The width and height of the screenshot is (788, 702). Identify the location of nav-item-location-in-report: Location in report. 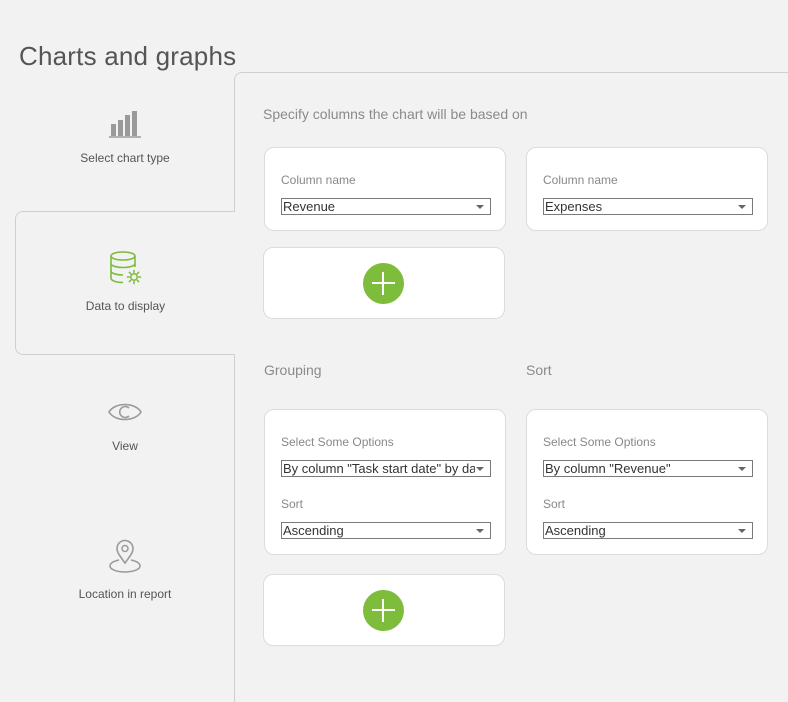
(125, 569).